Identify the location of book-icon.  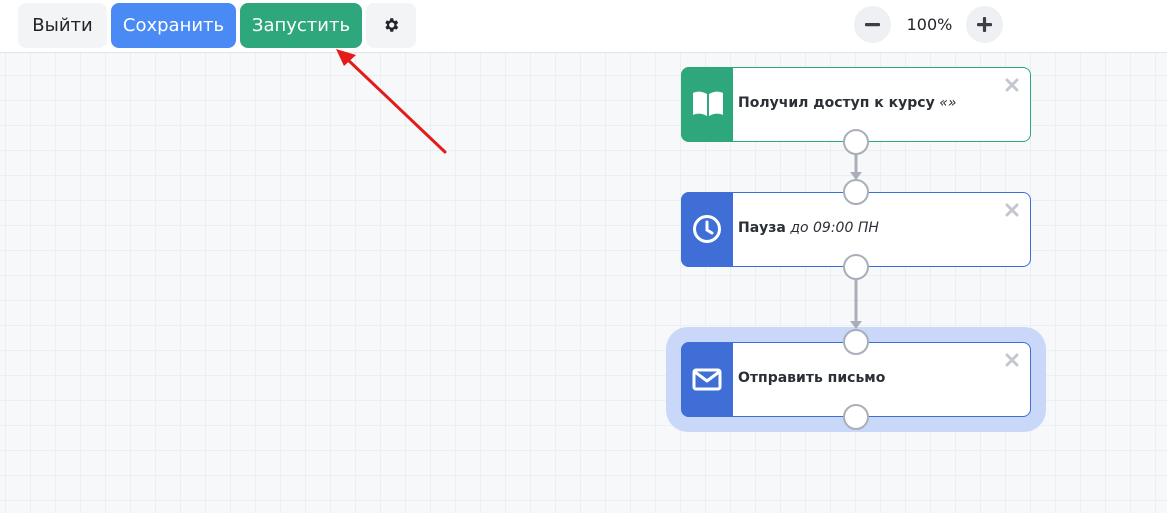
(708, 103).